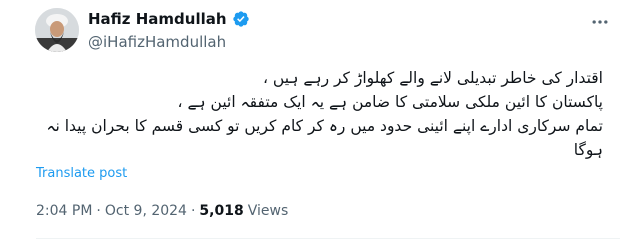  I want to click on author-name-row: Hafiz Hamdullah, so click(169, 19).